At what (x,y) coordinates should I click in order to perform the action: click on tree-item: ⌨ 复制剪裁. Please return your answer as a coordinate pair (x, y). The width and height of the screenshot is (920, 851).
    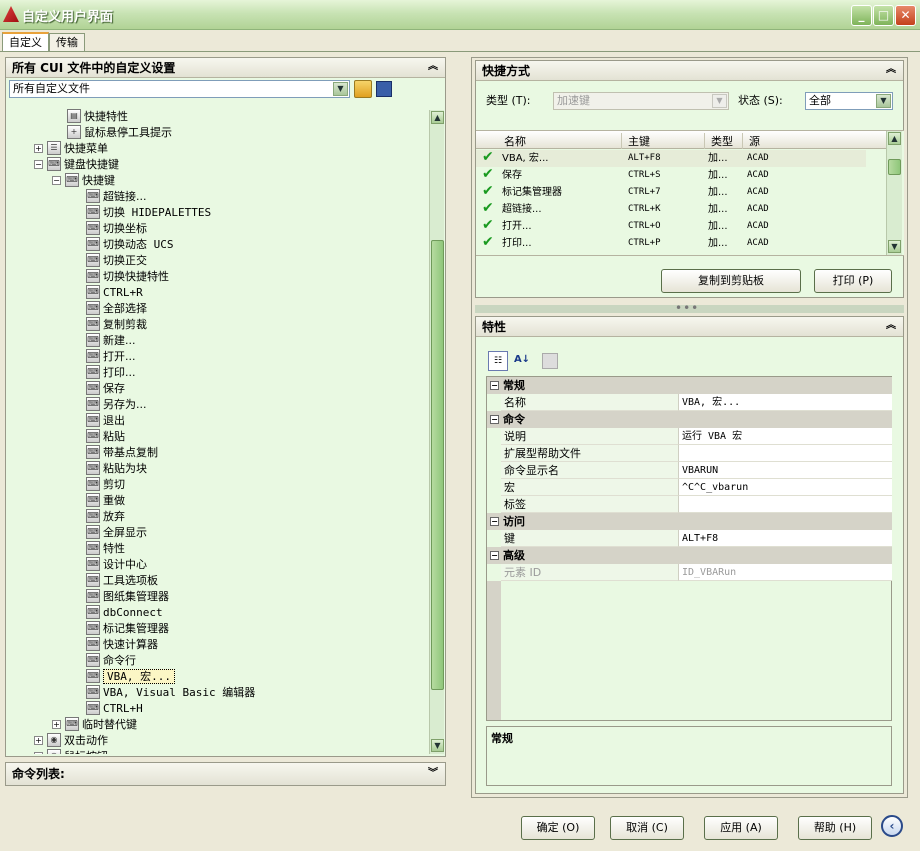
    Looking at the image, I should click on (116, 325).